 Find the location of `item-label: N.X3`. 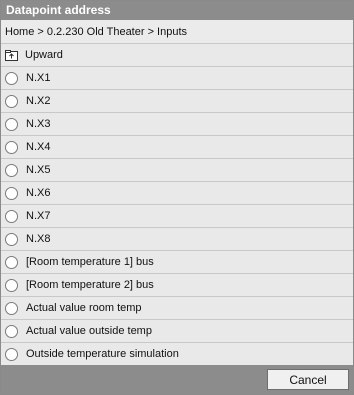

item-label: N.X3 is located at coordinates (38, 124).